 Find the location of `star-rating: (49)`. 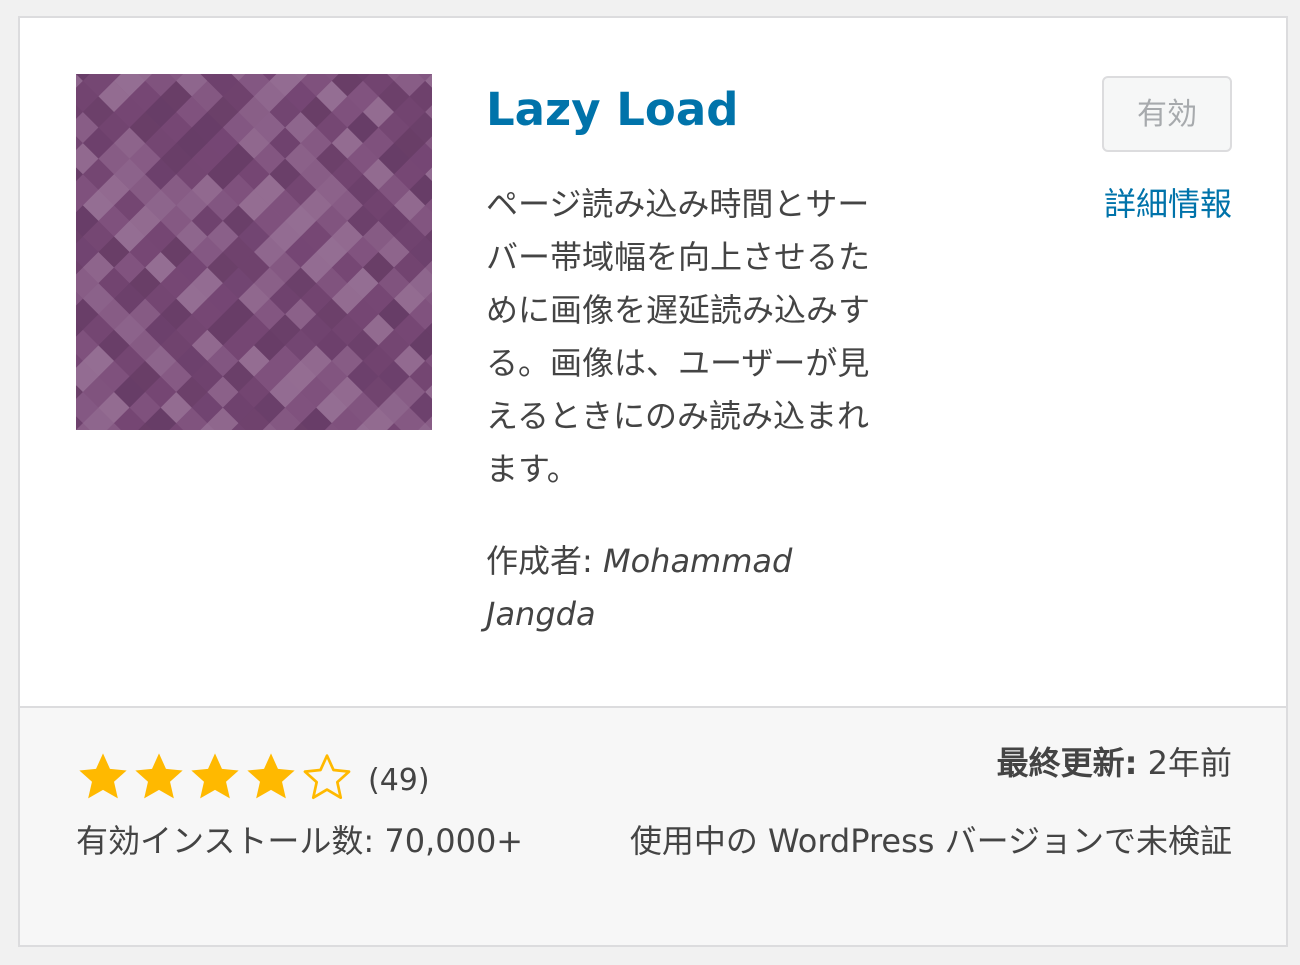

star-rating: (49) is located at coordinates (253, 777).